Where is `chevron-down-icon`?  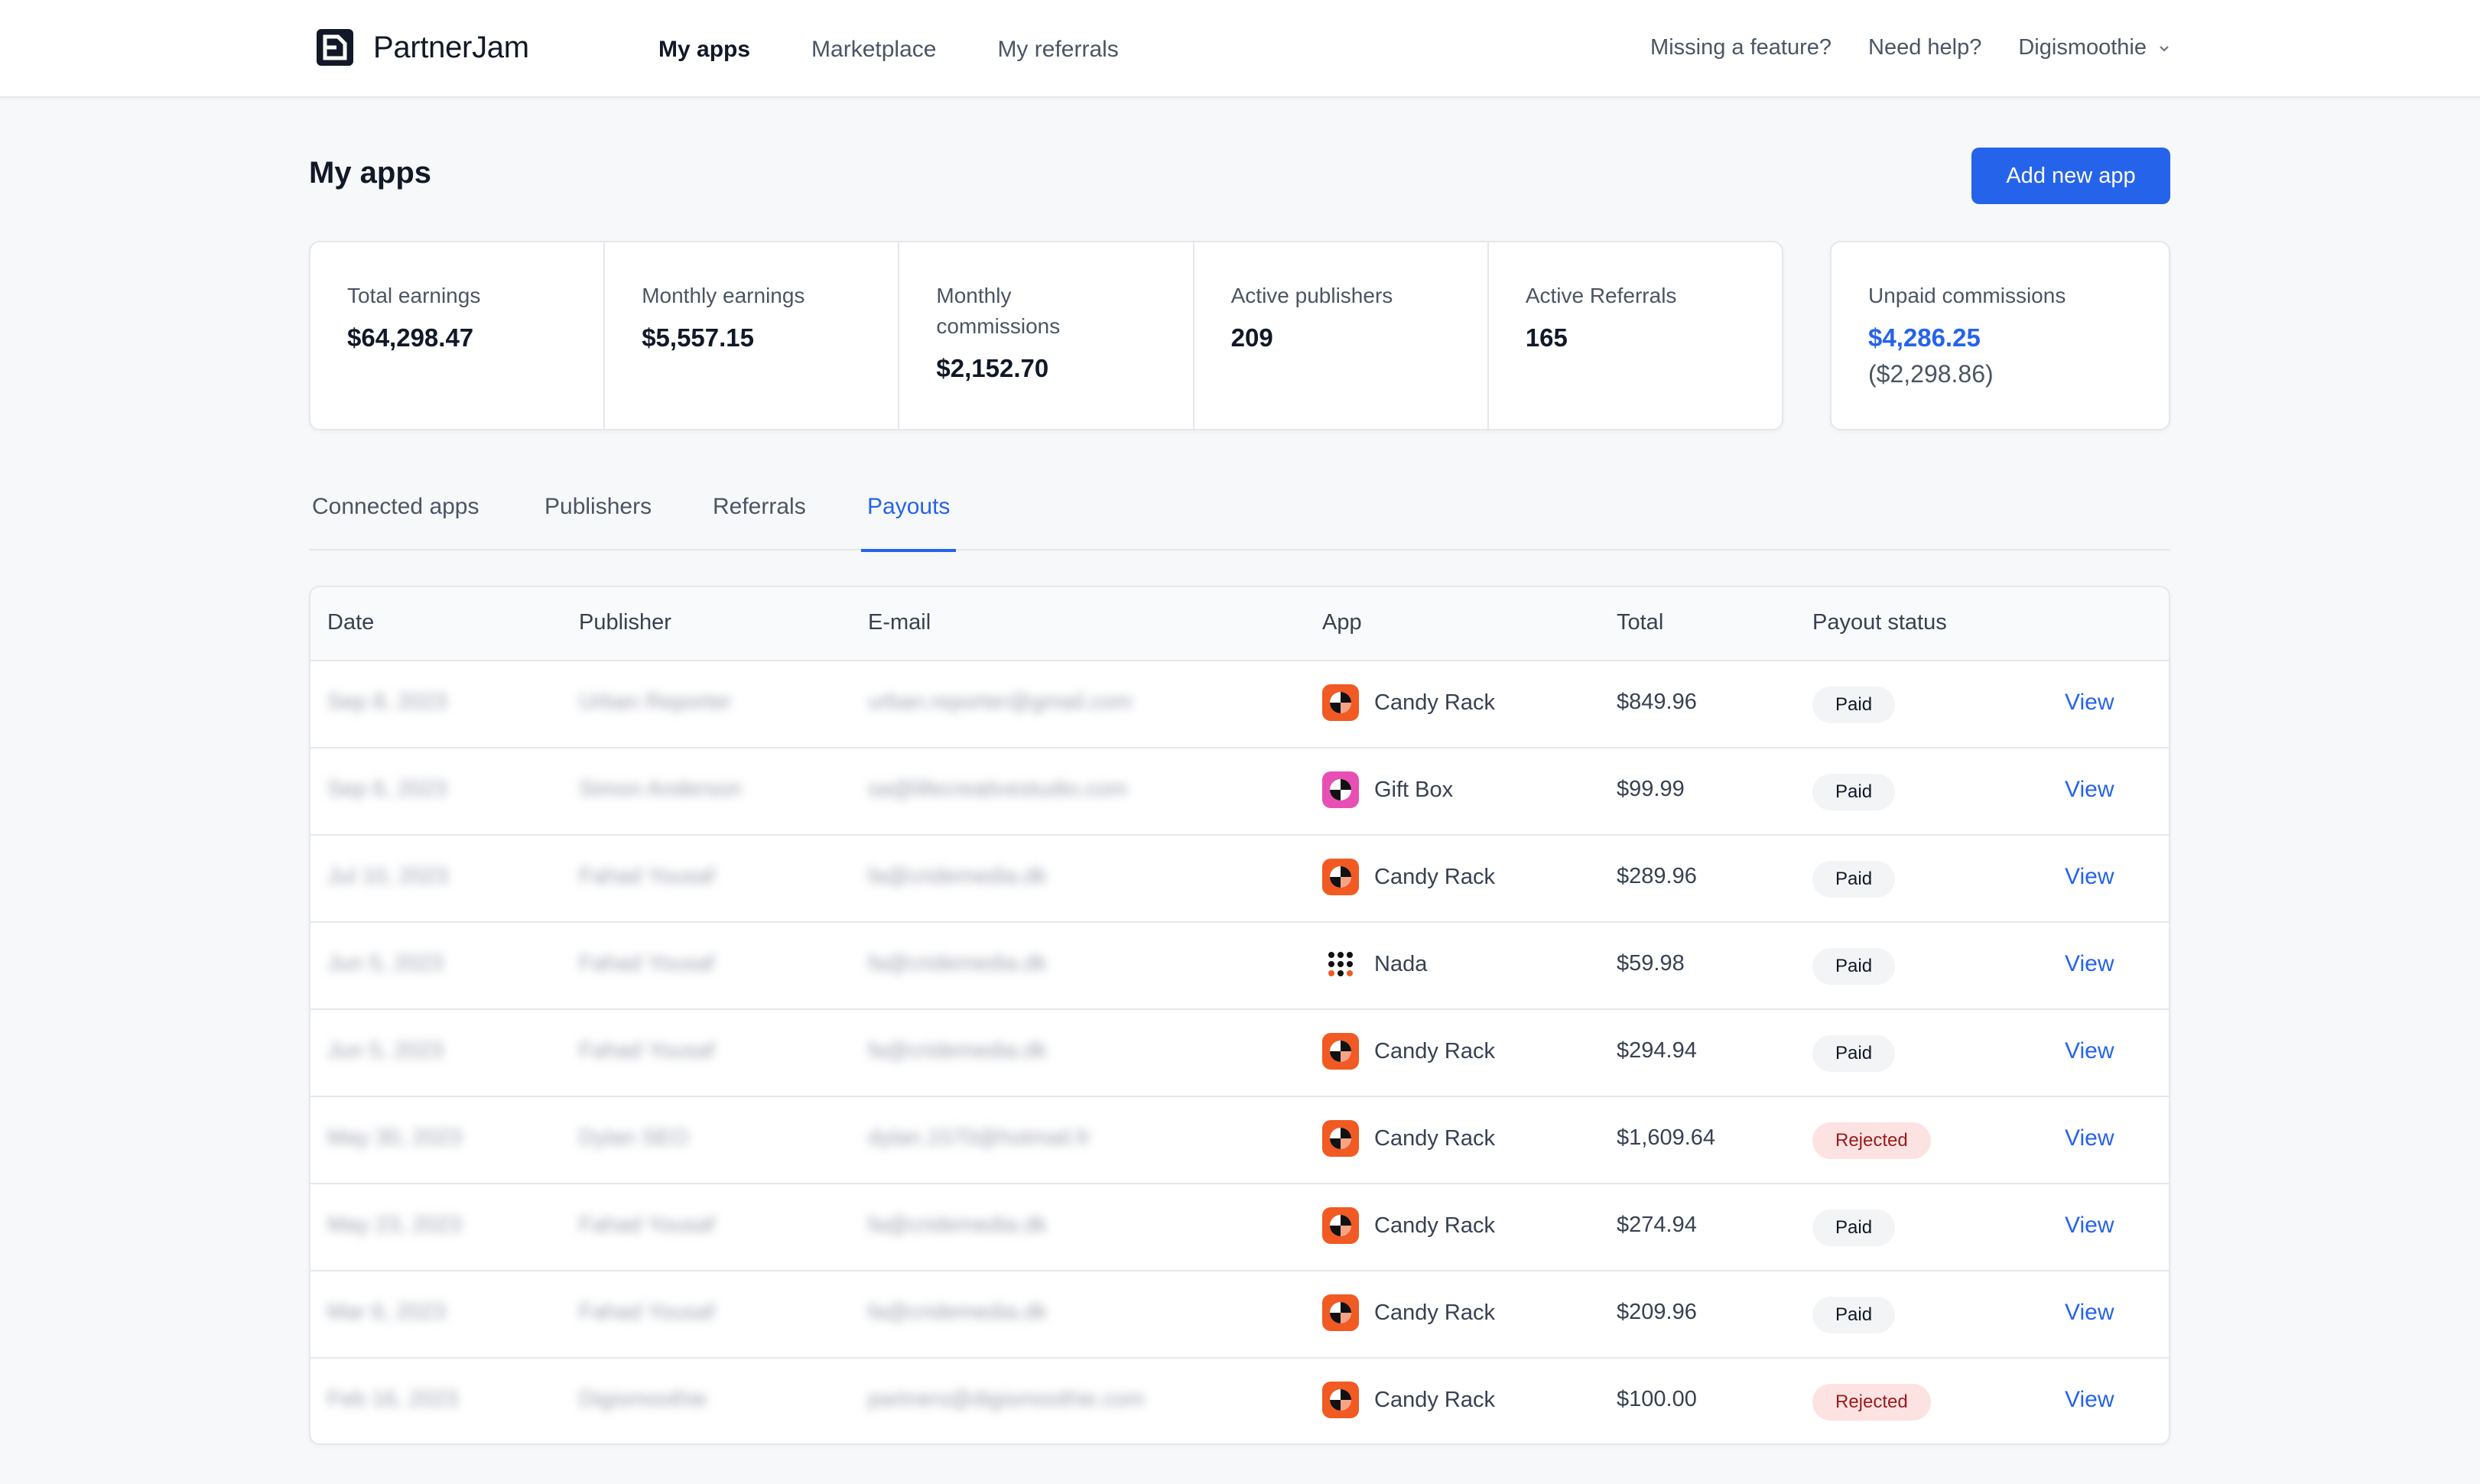
chevron-down-icon is located at coordinates (2164, 48).